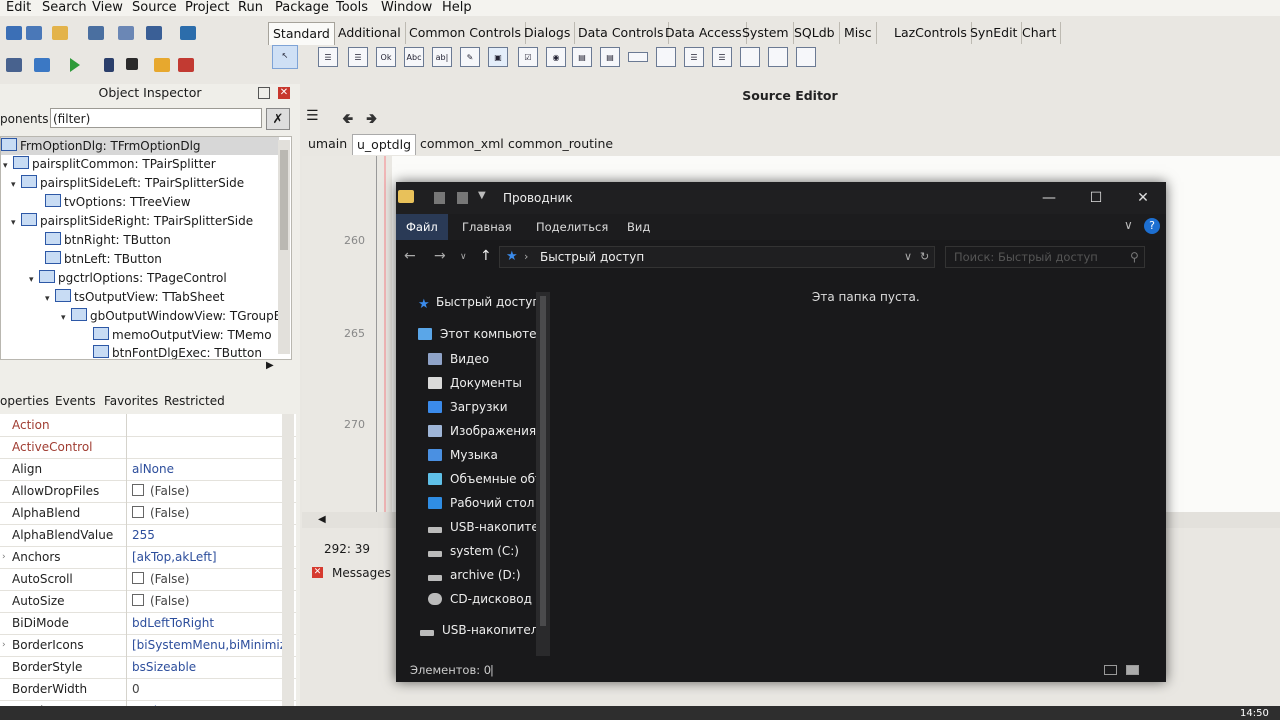 This screenshot has height=720, width=1280. What do you see at coordinates (610, 57) in the screenshot?
I see `tcombobox-icon: ▤` at bounding box center [610, 57].